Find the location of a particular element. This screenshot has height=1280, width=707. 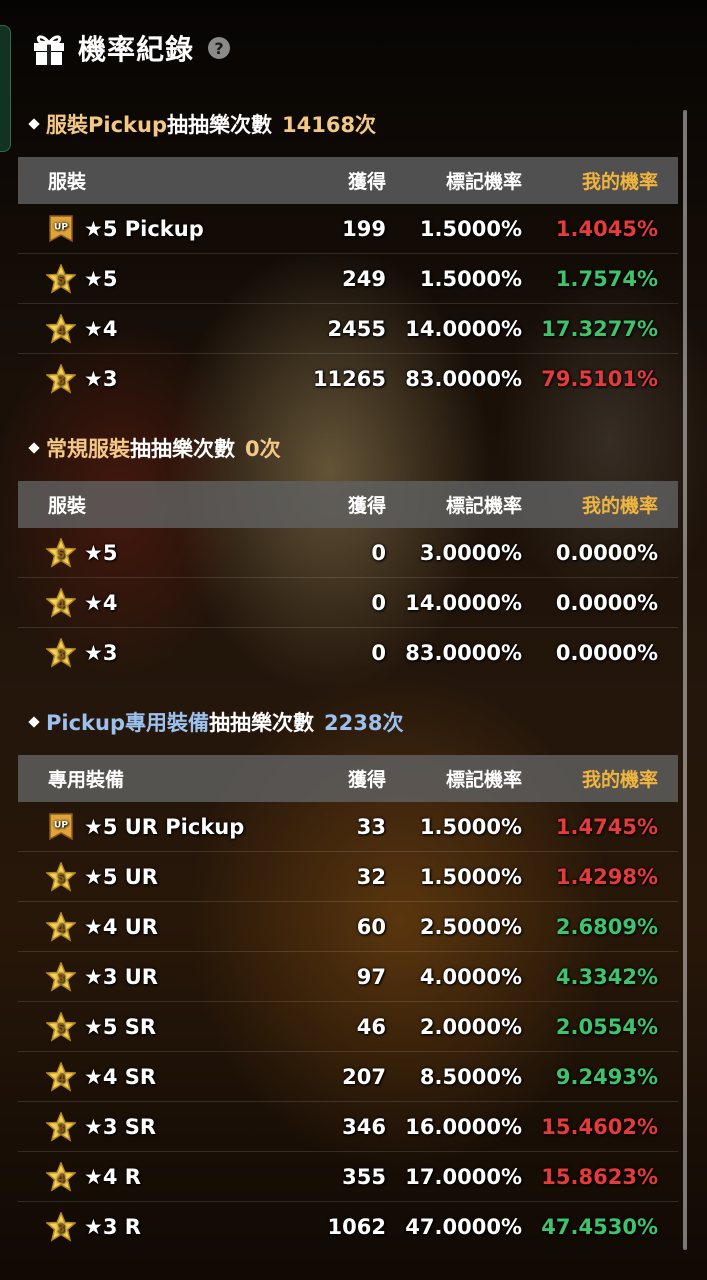

rarity-cell: 3 ★3 UR is located at coordinates (143, 976).